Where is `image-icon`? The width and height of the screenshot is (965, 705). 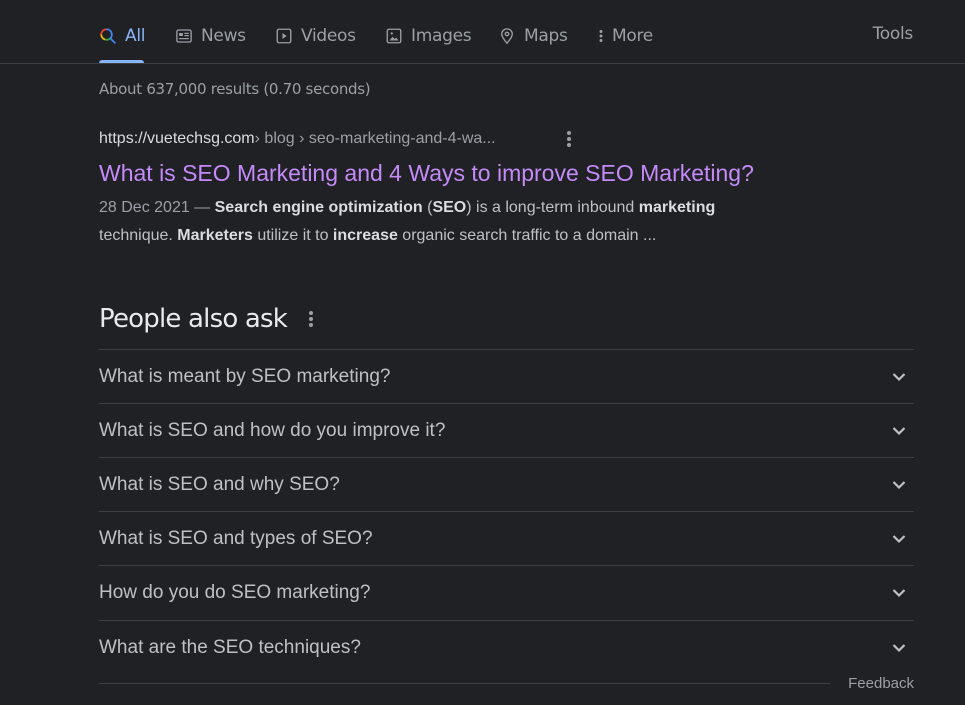
image-icon is located at coordinates (394, 36).